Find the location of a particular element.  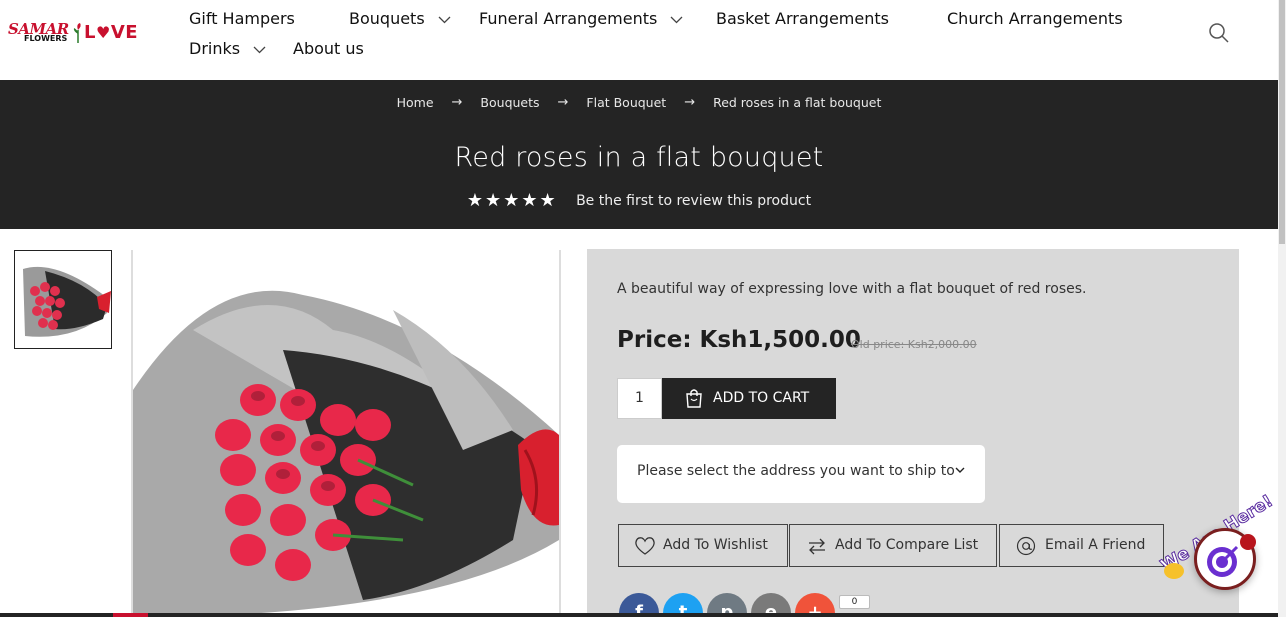

shopping-bag-icon is located at coordinates (694, 398).